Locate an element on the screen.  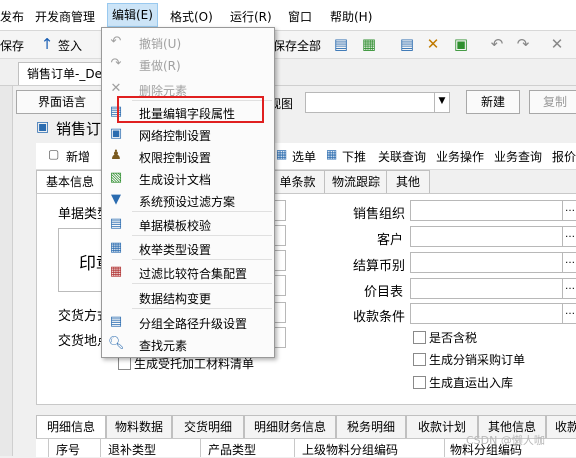
select-icon: ▦ is located at coordinates (282, 154).